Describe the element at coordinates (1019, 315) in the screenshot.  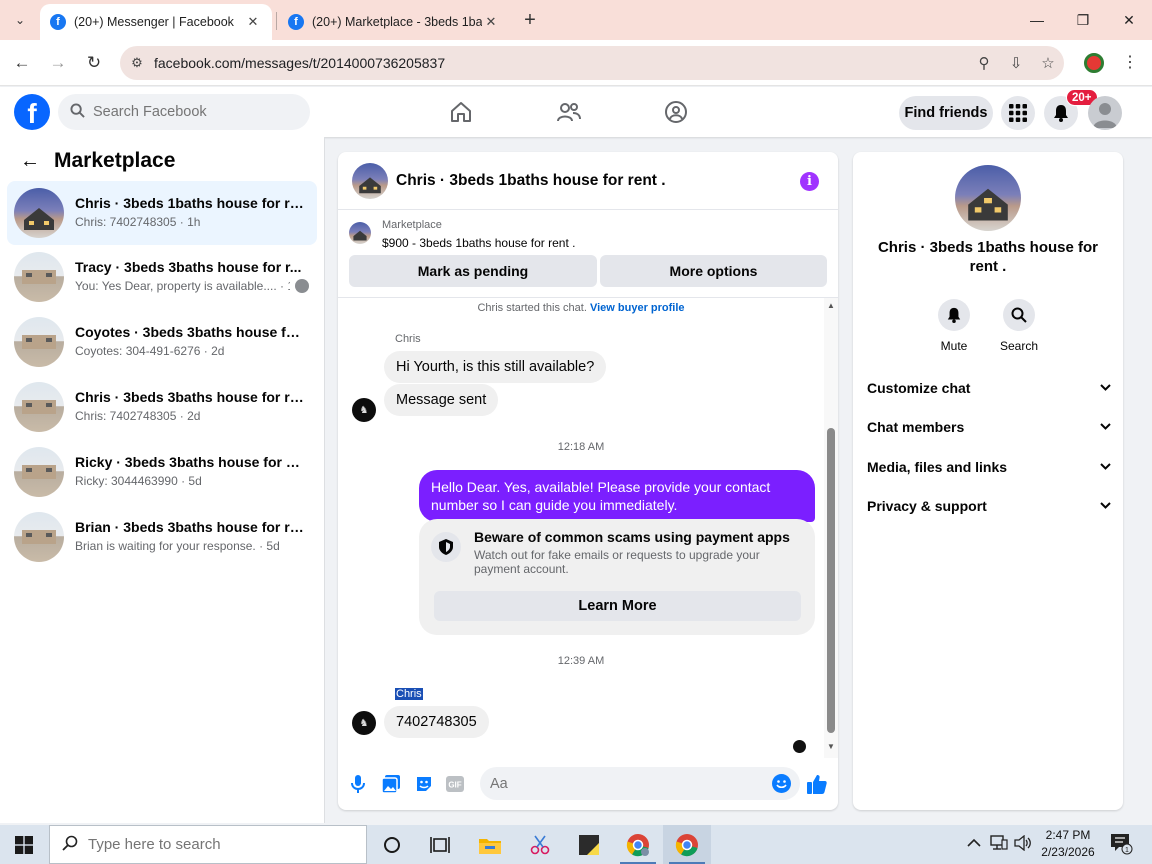
I see `search-icon` at that location.